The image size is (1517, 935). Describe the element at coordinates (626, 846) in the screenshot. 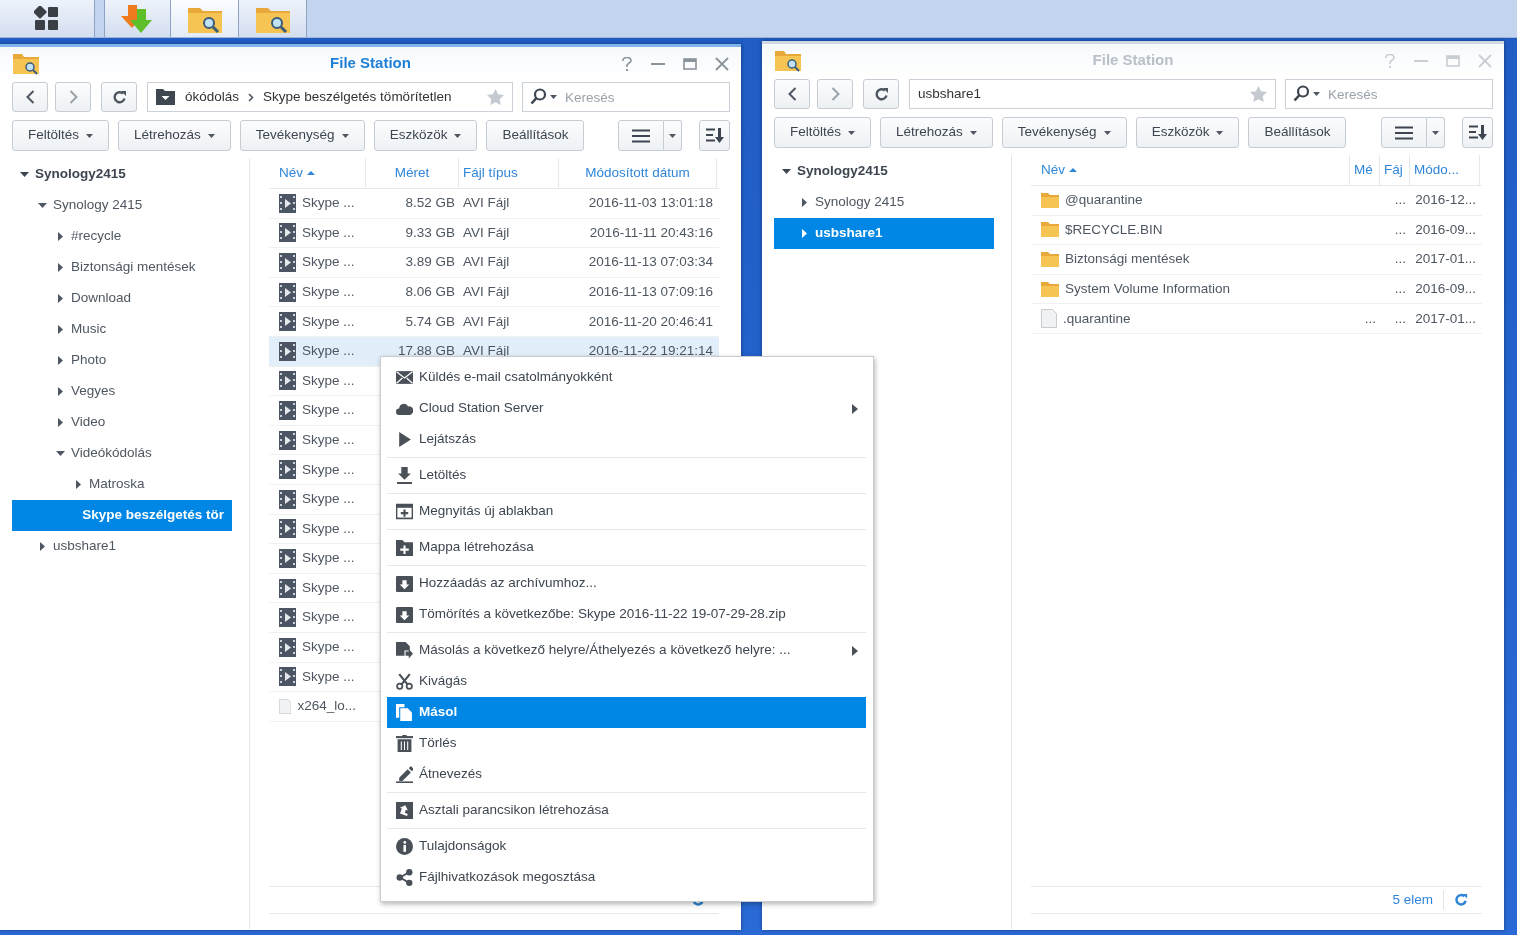

I see `menu-item: Tulajdonságok` at that location.